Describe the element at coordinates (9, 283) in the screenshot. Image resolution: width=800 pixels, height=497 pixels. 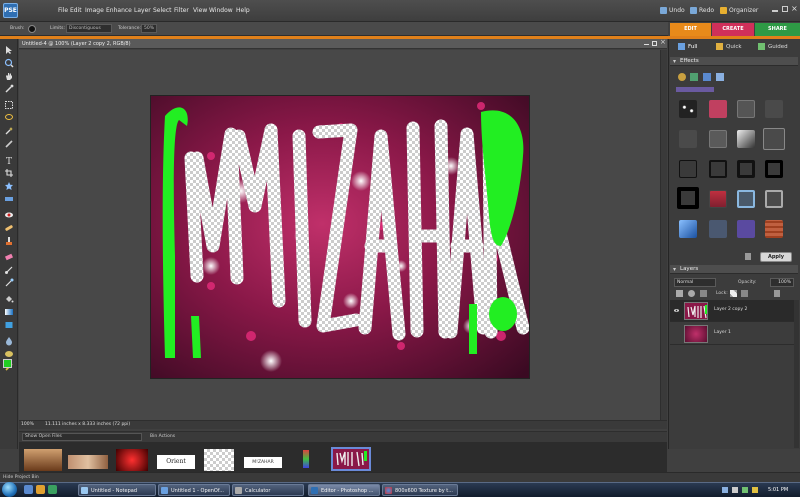
I see `smart-brush-icon` at that location.